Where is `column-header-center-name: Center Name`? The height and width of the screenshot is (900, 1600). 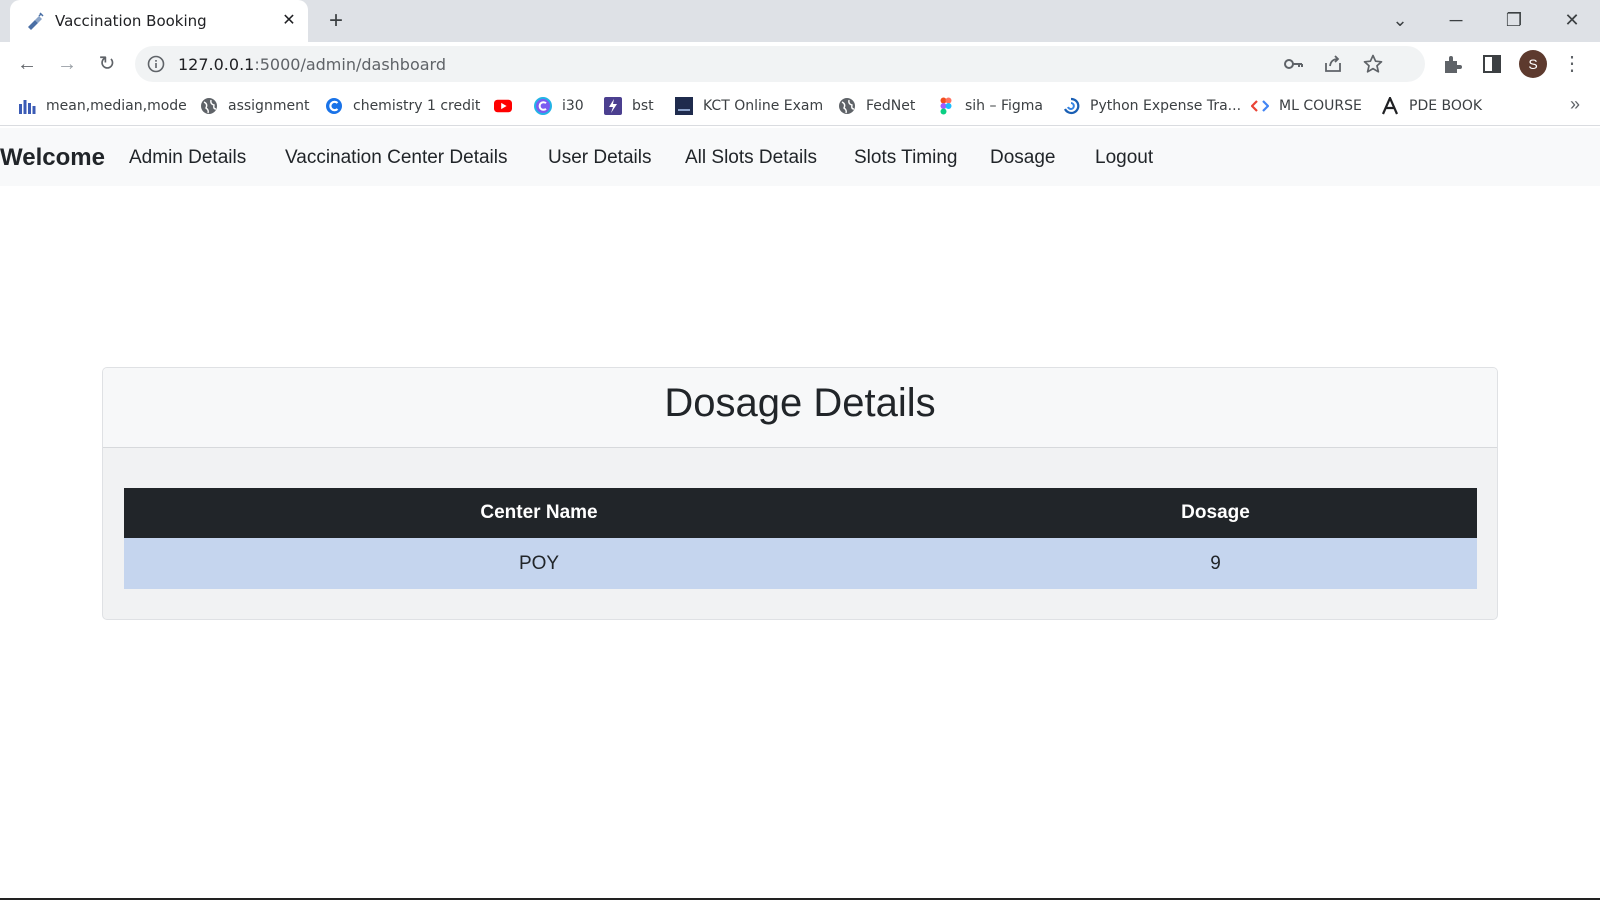 column-header-center-name: Center Name is located at coordinates (539, 513).